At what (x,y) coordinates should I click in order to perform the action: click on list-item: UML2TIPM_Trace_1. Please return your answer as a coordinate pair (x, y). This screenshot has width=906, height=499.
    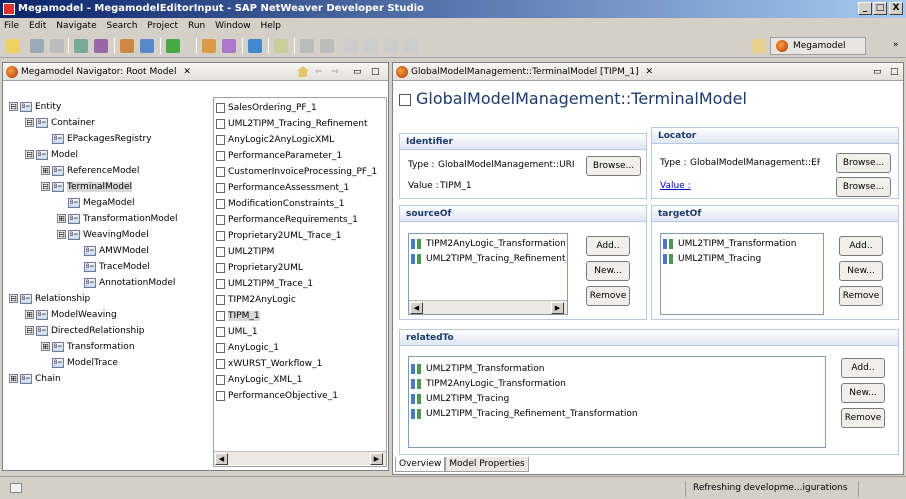
    Looking at the image, I should click on (264, 284).